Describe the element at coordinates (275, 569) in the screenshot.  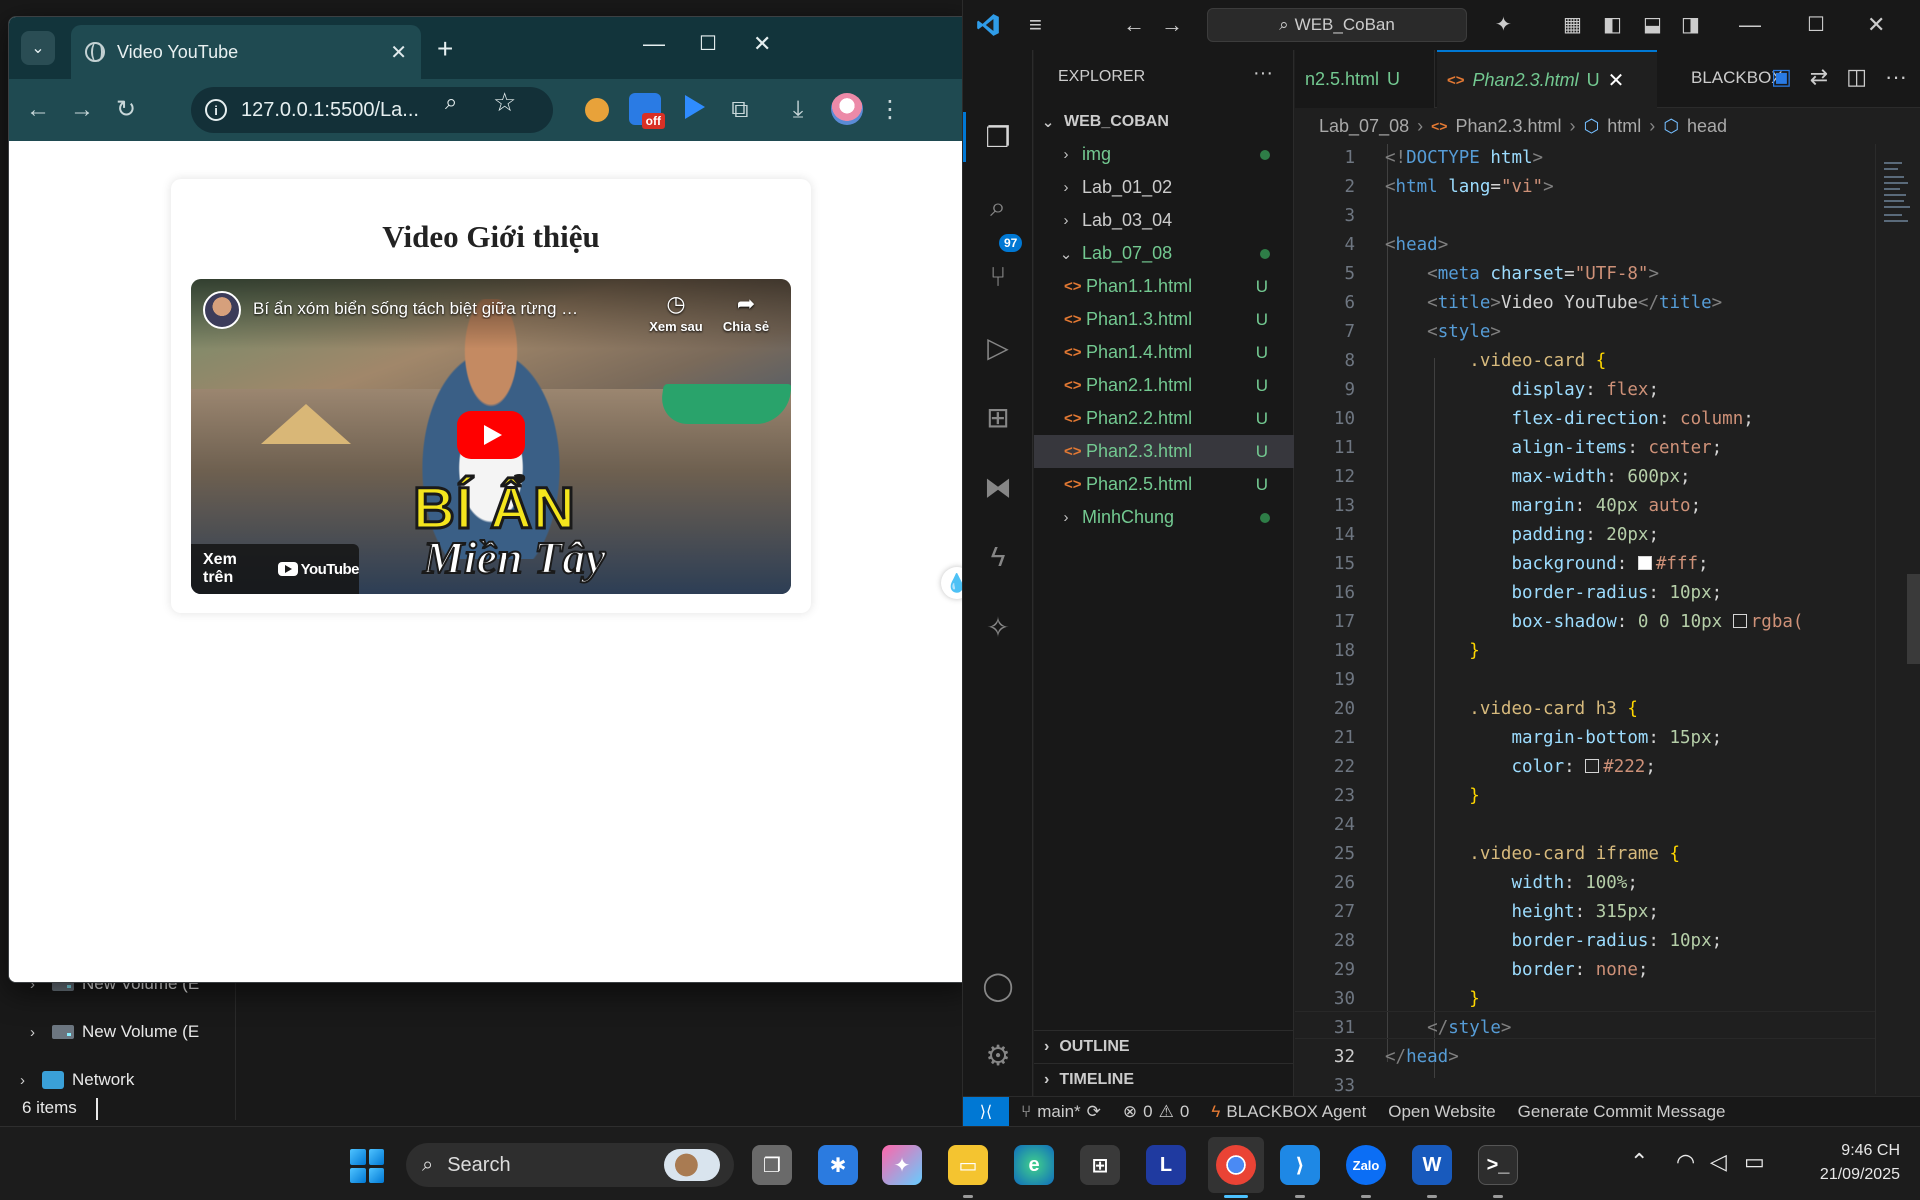
I see `watch-on-youtube-button: Xem trên YouTube` at that location.